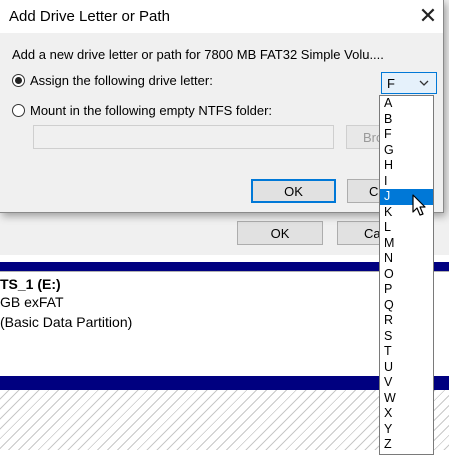 The height and width of the screenshot is (455, 449). I want to click on volume-name: TS_1 (E:), so click(30, 284).